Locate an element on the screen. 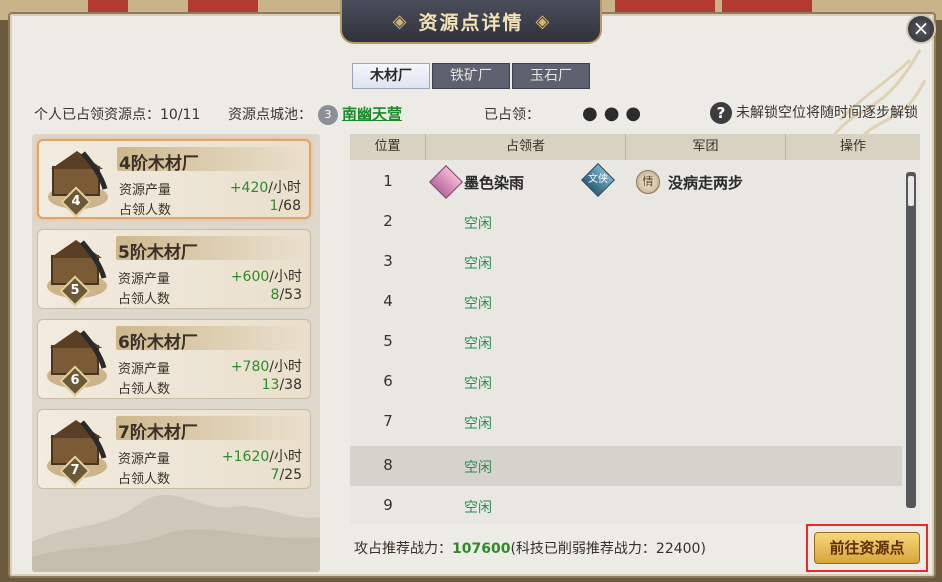  occupants-value: 8/53 is located at coordinates (286, 295).